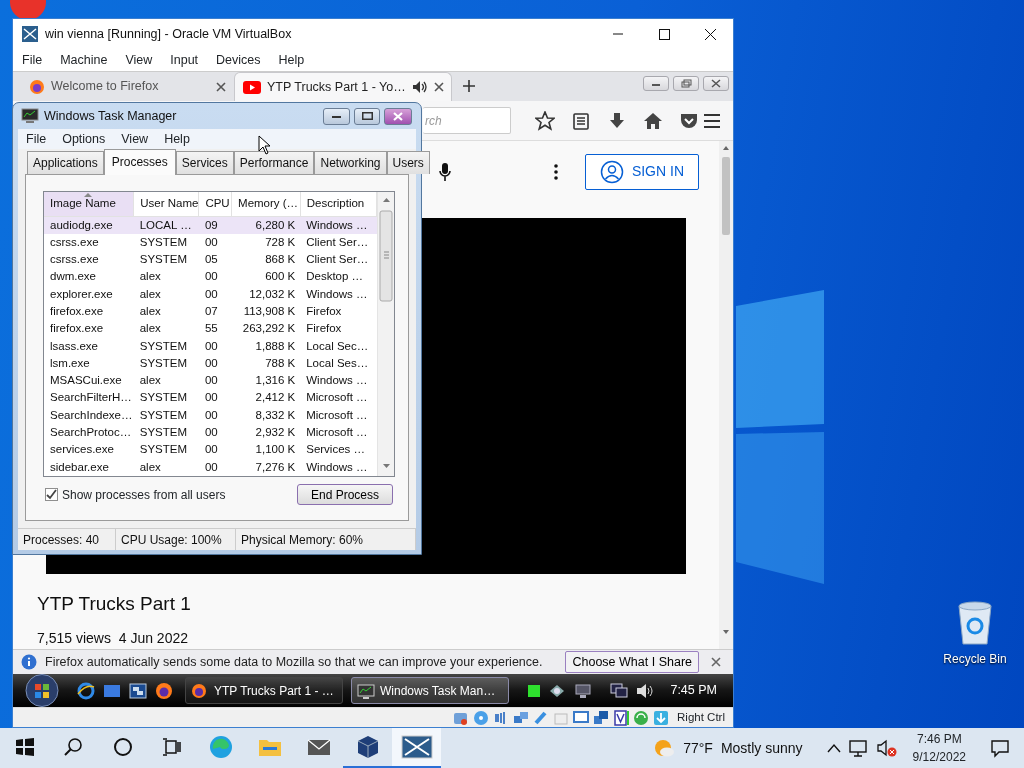  I want to click on table-cell-text: MSASCui.exe, so click(86, 381).